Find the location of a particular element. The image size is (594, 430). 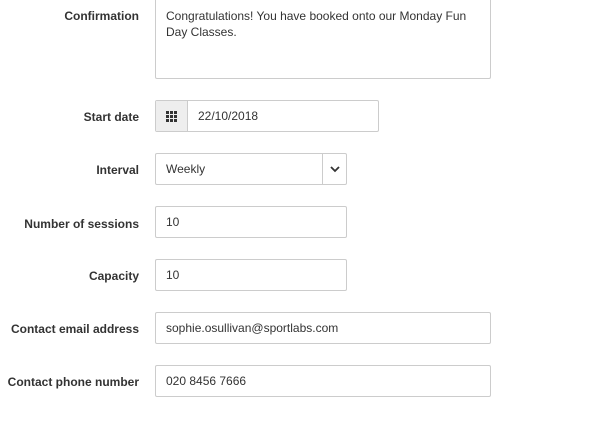

interval-select: Weekly is located at coordinates (251, 169).